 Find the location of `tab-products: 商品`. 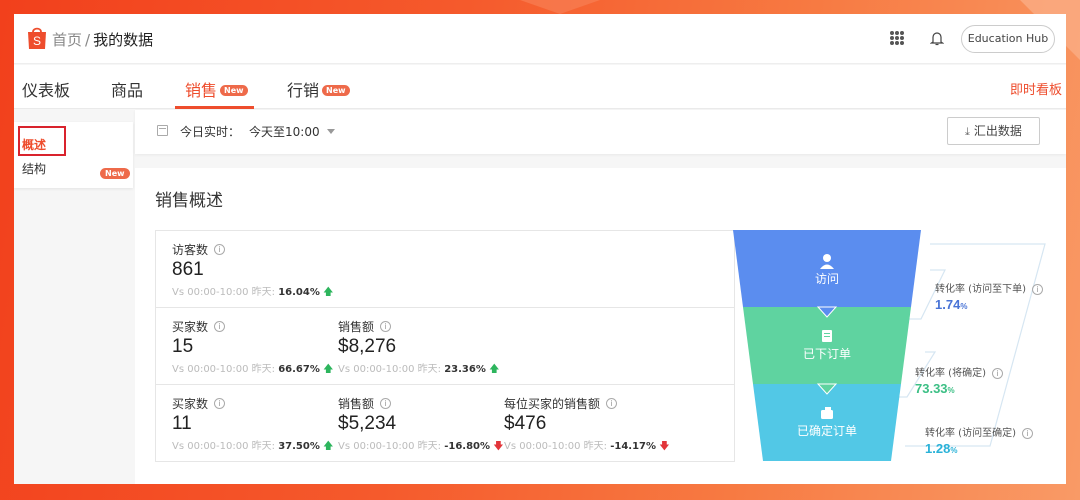

tab-products: 商品 is located at coordinates (127, 89).